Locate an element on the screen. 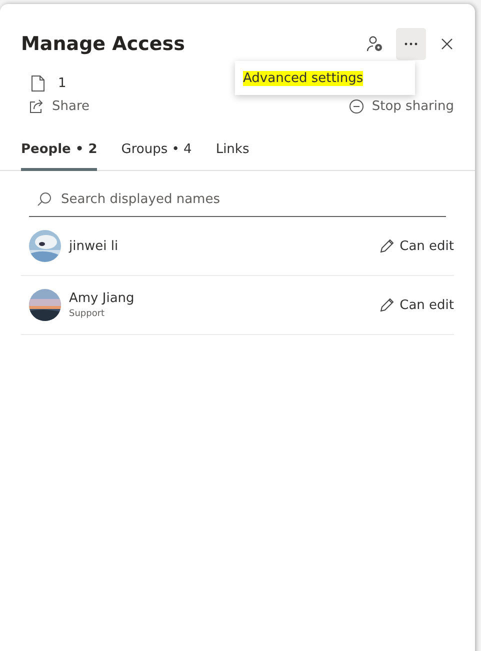 The image size is (481, 651). person-gear-icon is located at coordinates (375, 44).